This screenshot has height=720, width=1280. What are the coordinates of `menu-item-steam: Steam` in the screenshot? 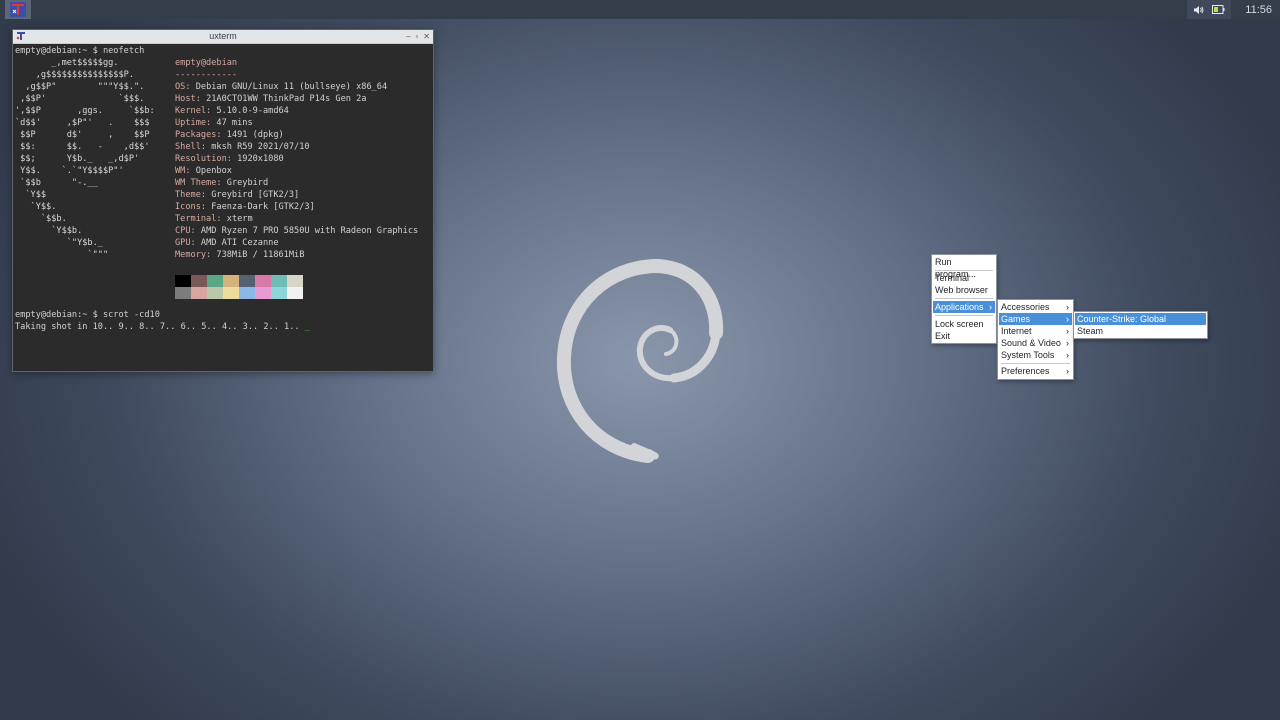 It's located at (1140, 331).